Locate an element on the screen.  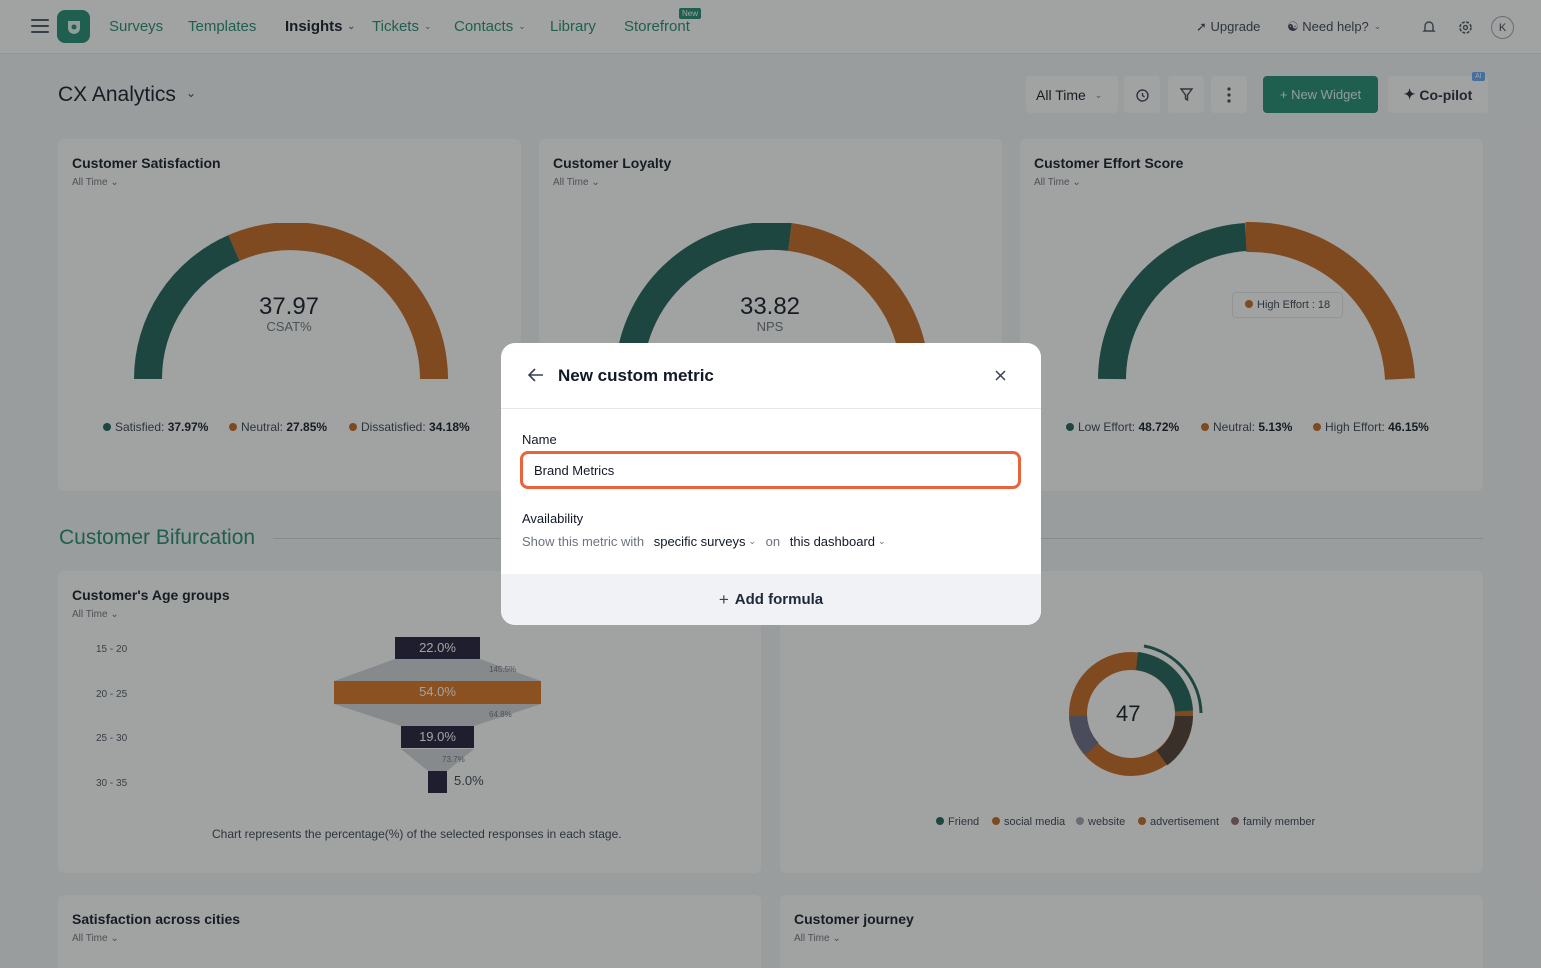
close-icon is located at coordinates (1000, 375).